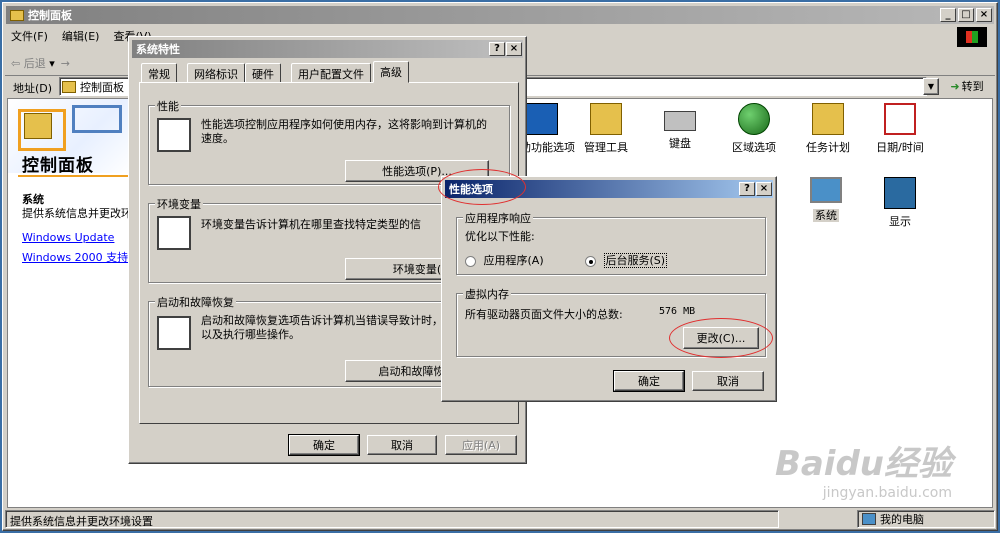  I want to click on sys-props-title-bar: 系统特性, so click(327, 49).